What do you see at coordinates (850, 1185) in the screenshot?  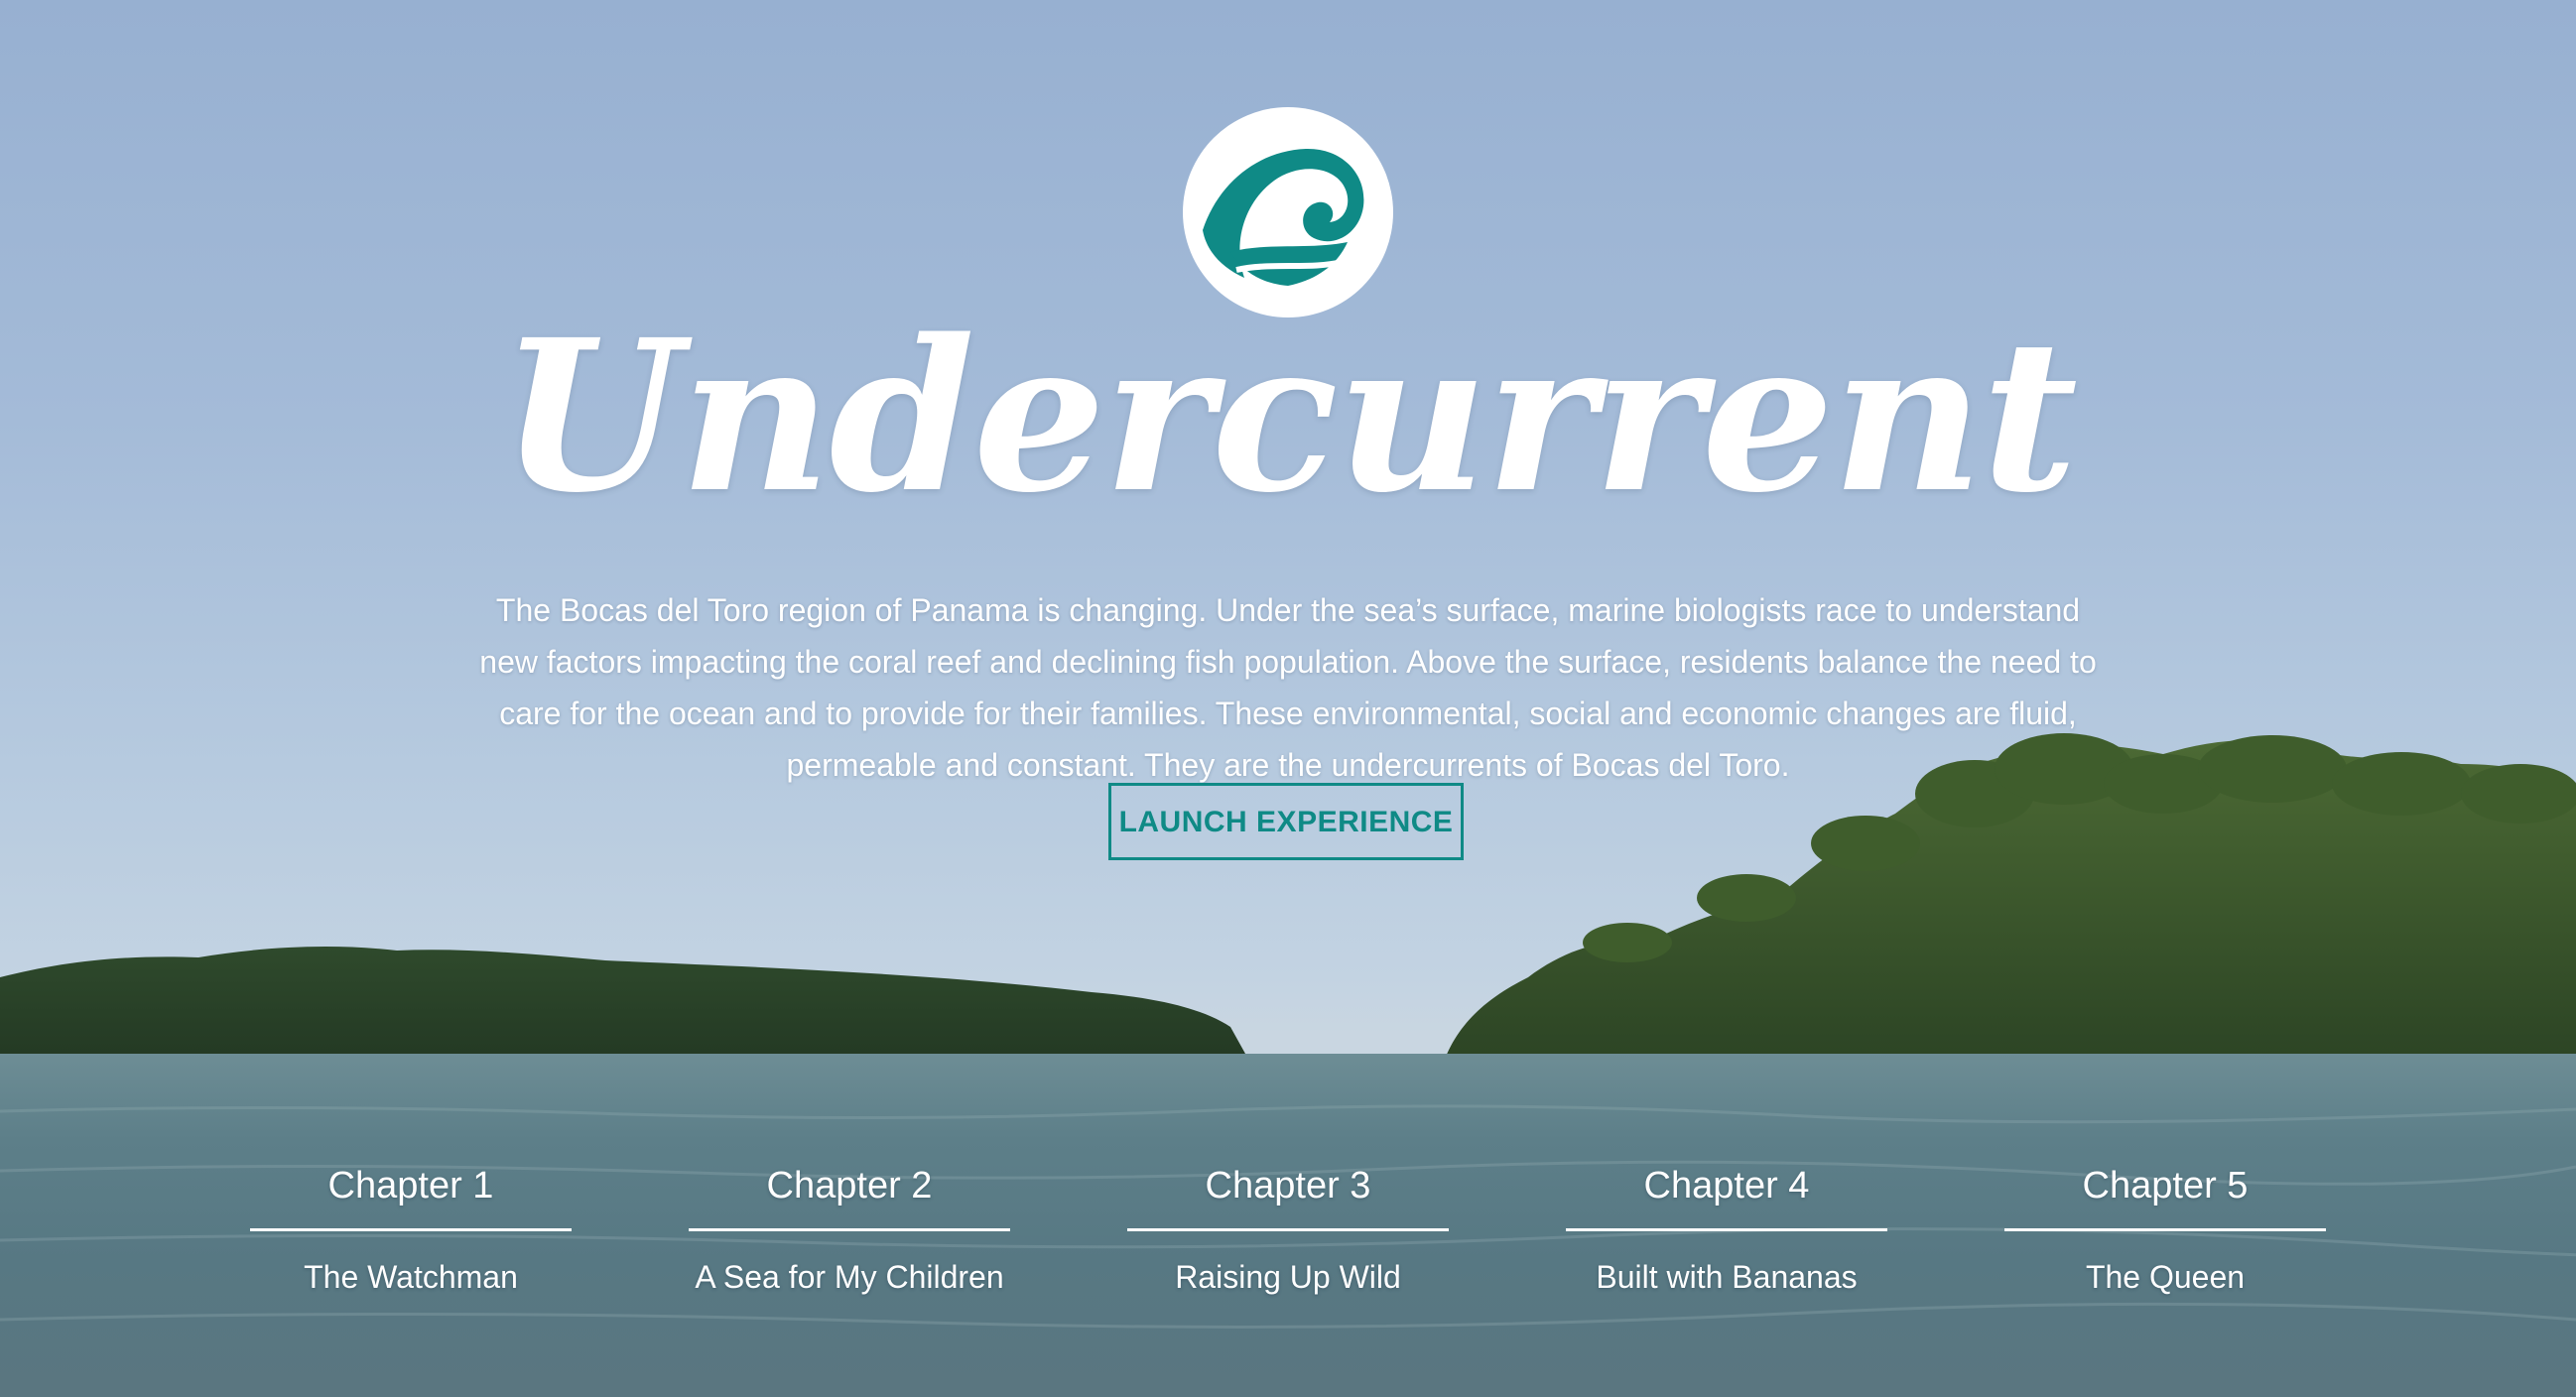 I see `chapter-number: Chapter 2` at bounding box center [850, 1185].